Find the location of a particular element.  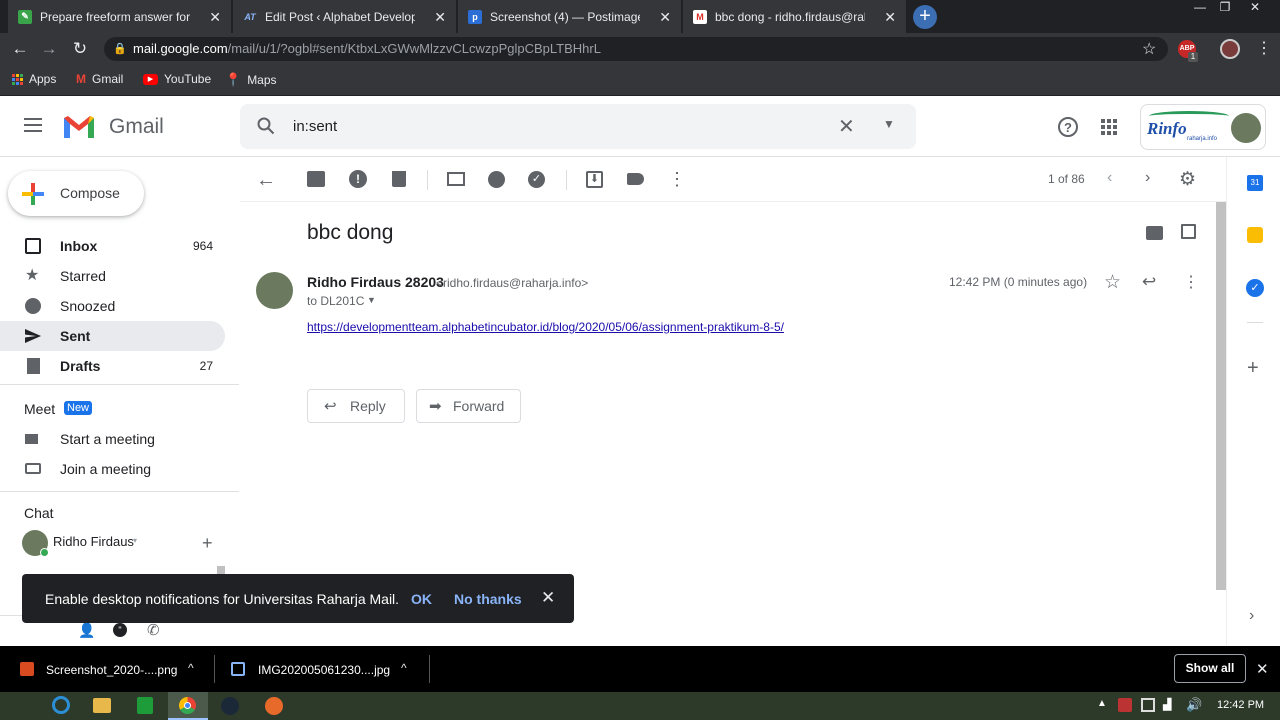

minimize-window-button: — is located at coordinates (1200, 8).